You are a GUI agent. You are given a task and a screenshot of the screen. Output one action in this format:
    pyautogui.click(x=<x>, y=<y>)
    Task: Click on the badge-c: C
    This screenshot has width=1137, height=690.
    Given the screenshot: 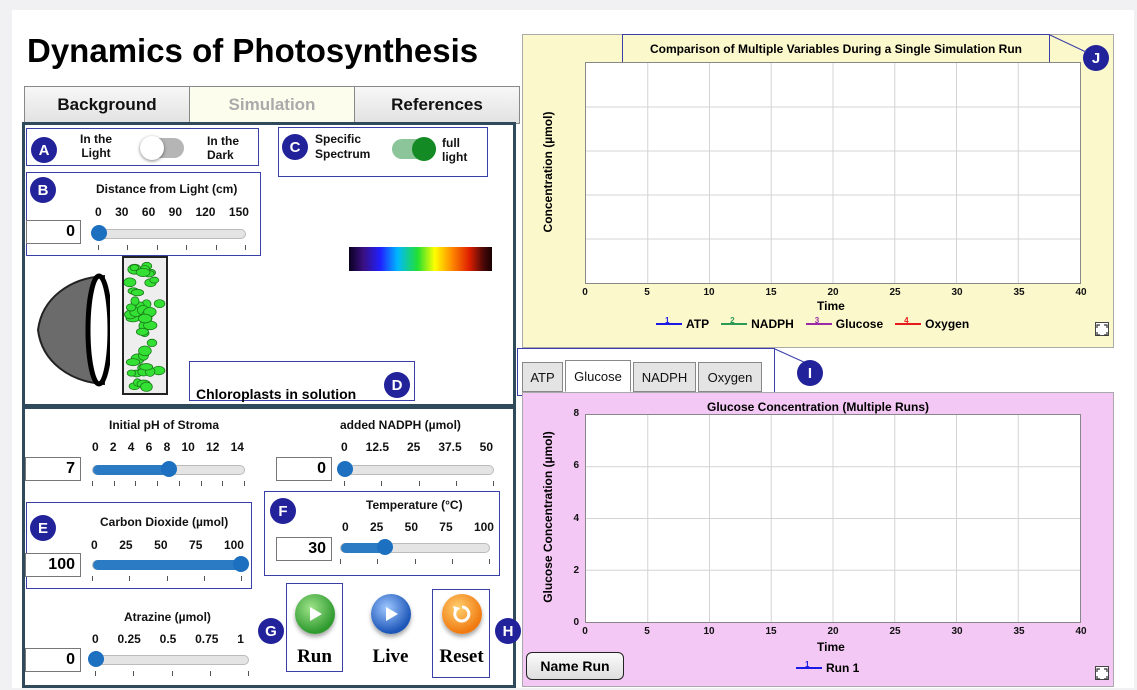 What is the action you would take?
    pyautogui.click(x=295, y=147)
    